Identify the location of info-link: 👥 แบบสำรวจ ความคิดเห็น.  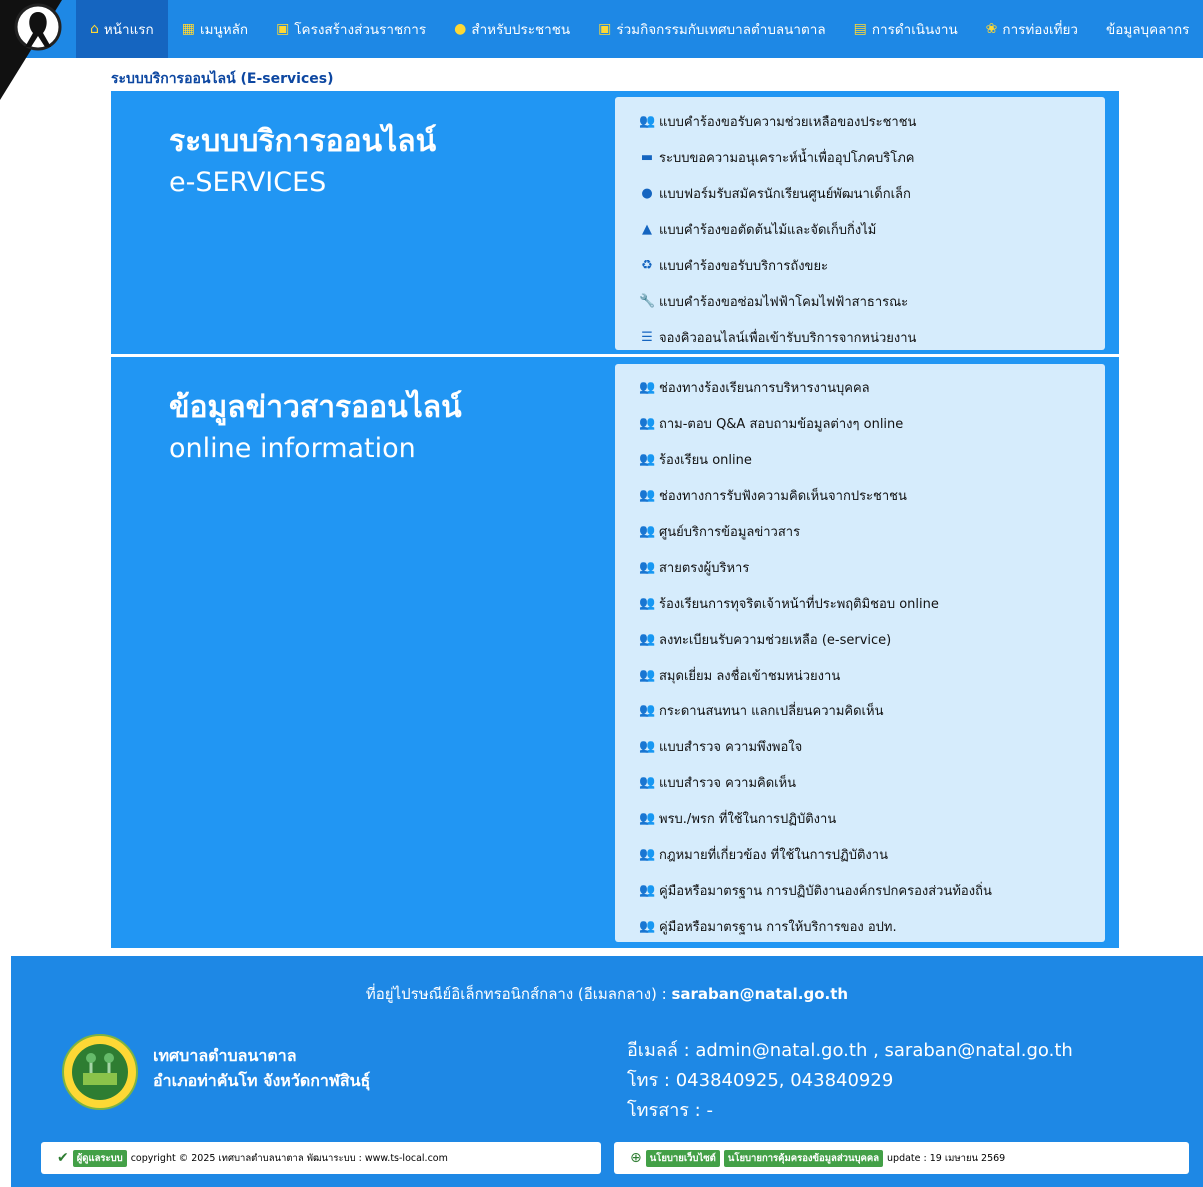
(872, 783).